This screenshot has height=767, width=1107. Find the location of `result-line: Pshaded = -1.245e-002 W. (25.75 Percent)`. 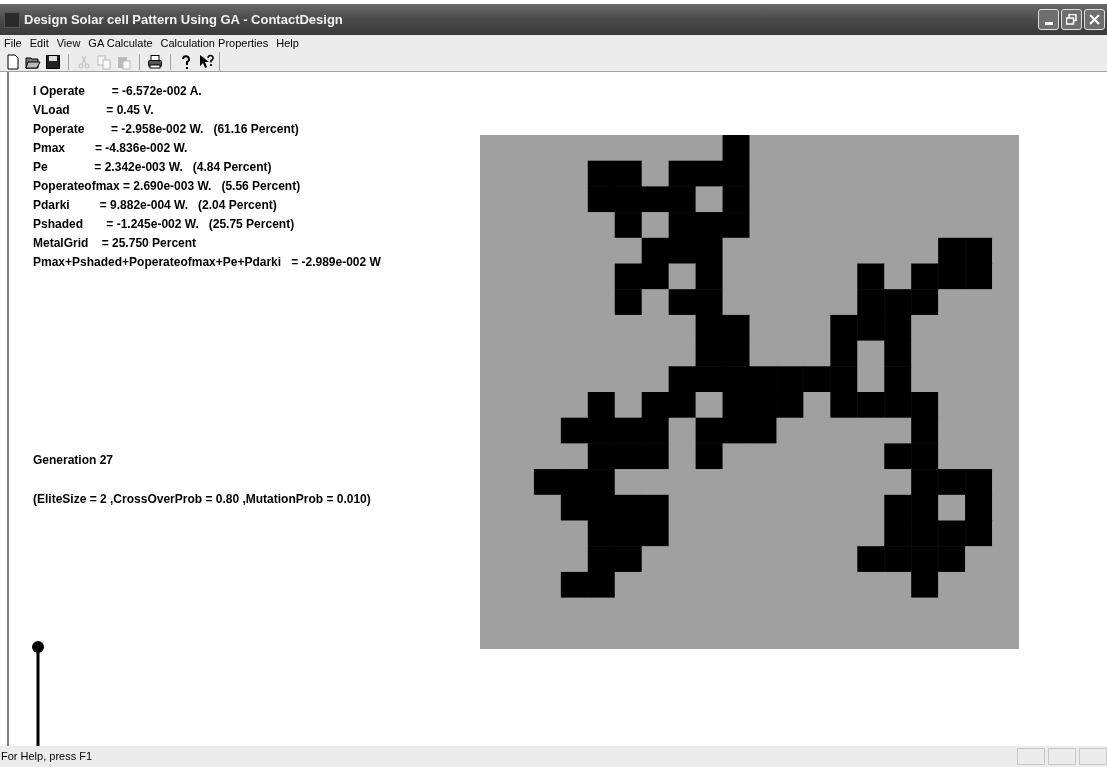

result-line: Pshaded = -1.245e-002 W. (25.75 Percent) is located at coordinates (164, 224).